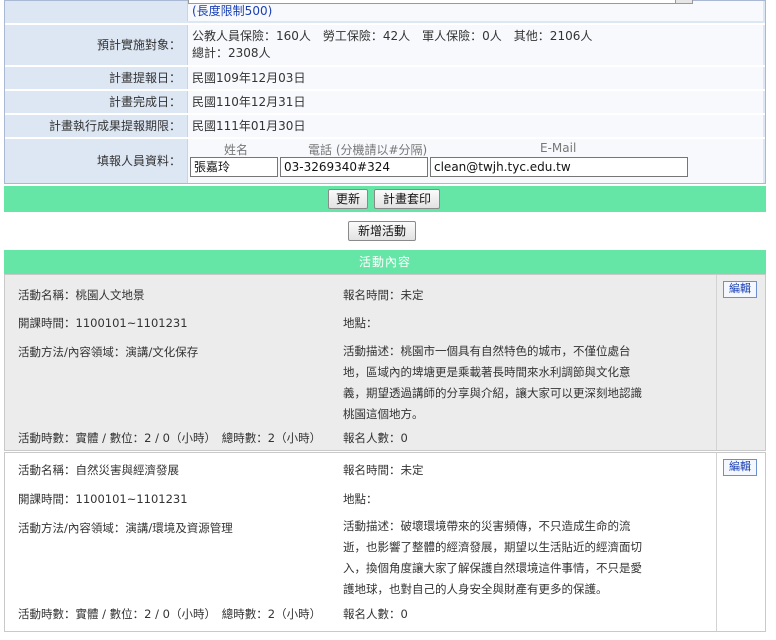 Image resolution: width=776 pixels, height=640 pixels. Describe the element at coordinates (487, 351) in the screenshot. I see `description-line: 活動描述：桃園市一個具有自然特色的城市，不僅位處台` at that location.